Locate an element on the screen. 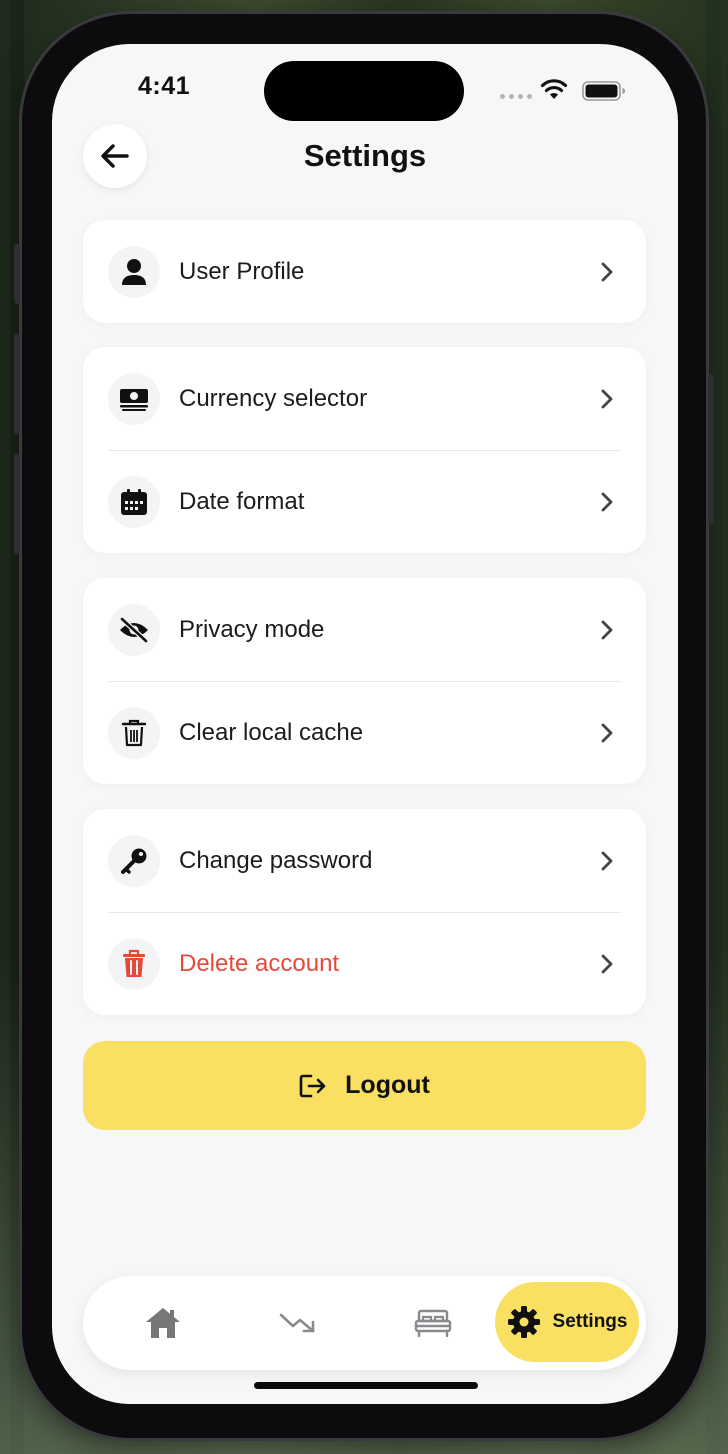 The height and width of the screenshot is (1454, 728). settings-item-label: Currency selector is located at coordinates (273, 398).